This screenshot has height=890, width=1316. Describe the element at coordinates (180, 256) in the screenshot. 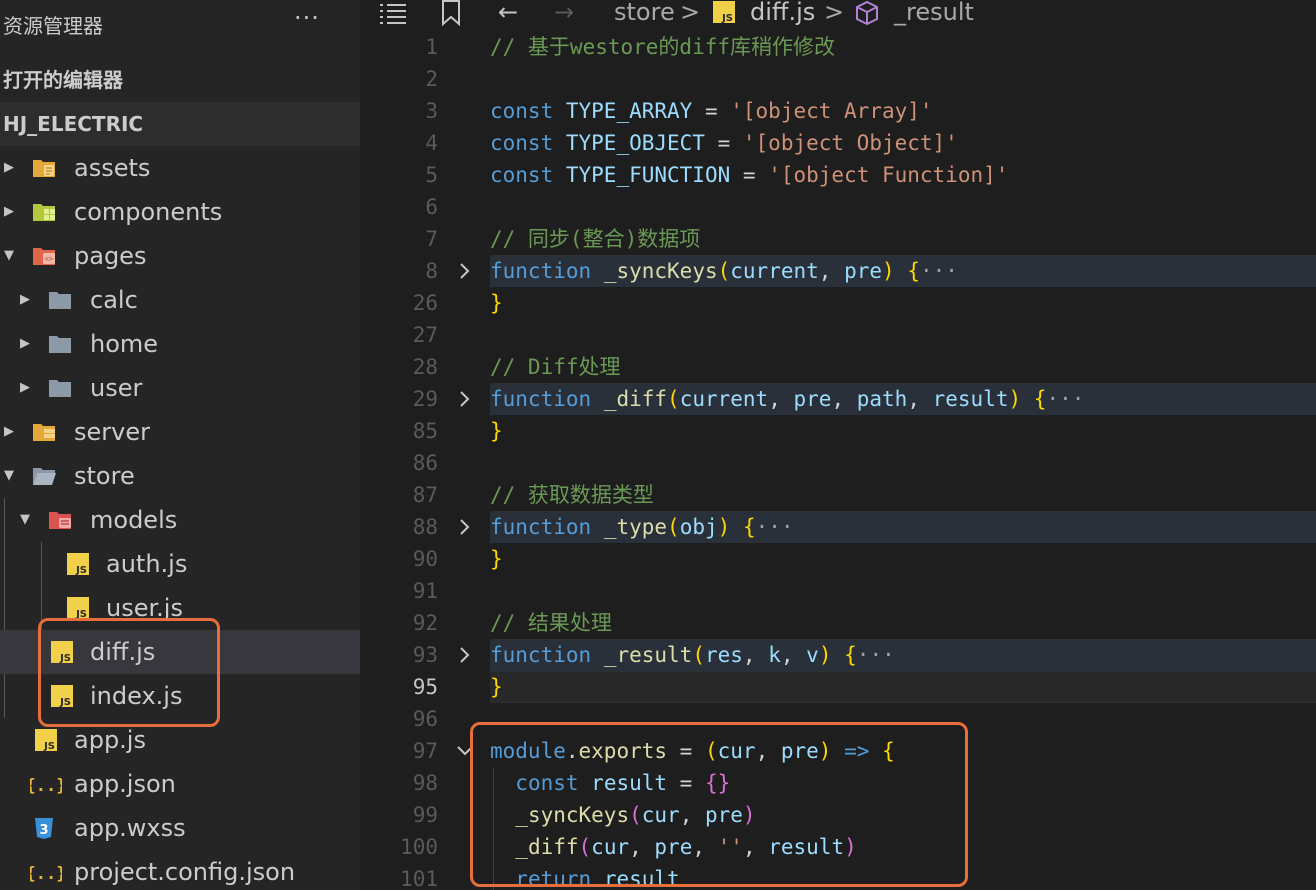

I see `tree-folder-pages: ▼ <> pages` at that location.